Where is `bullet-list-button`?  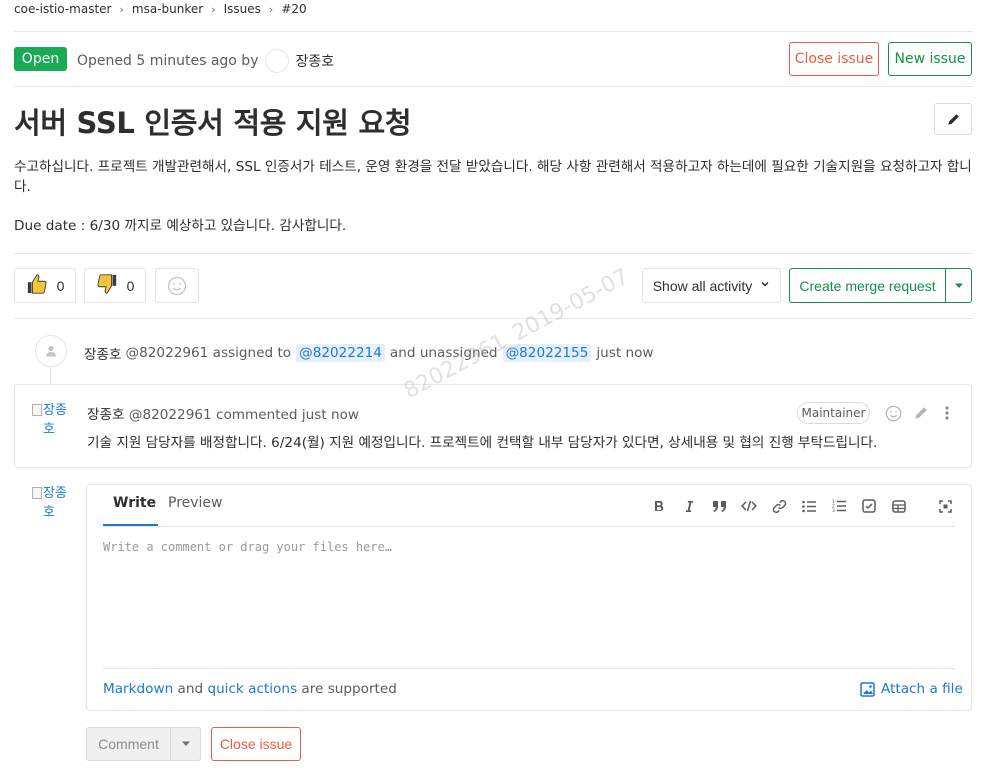
bullet-list-button is located at coordinates (809, 506).